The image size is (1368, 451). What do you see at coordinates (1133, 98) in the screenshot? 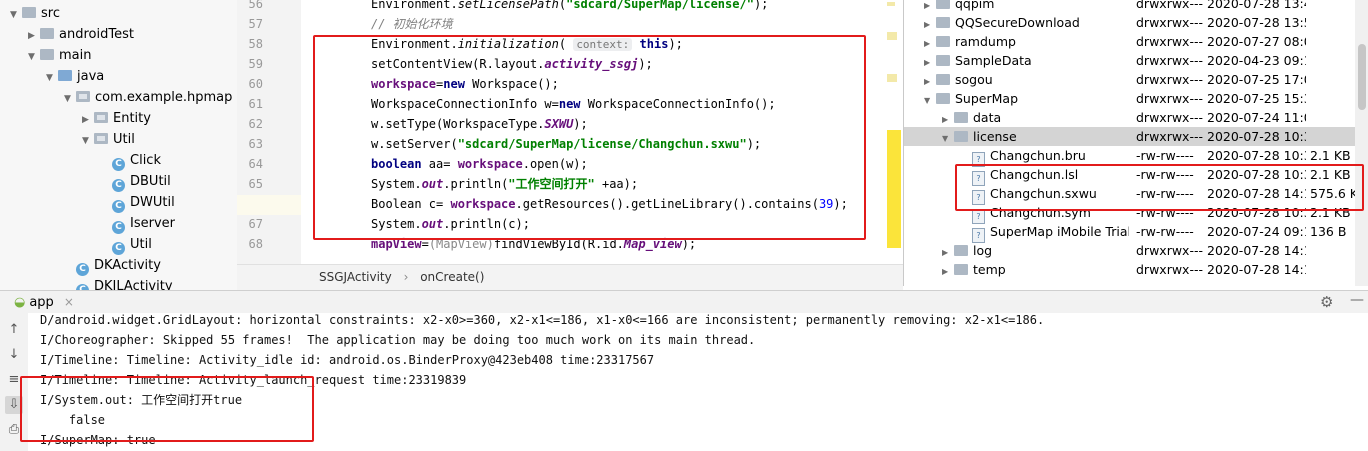
I see `explorer-row: ▼SuperMap drwxrwx--- 2020-07-25 15:38` at bounding box center [1133, 98].